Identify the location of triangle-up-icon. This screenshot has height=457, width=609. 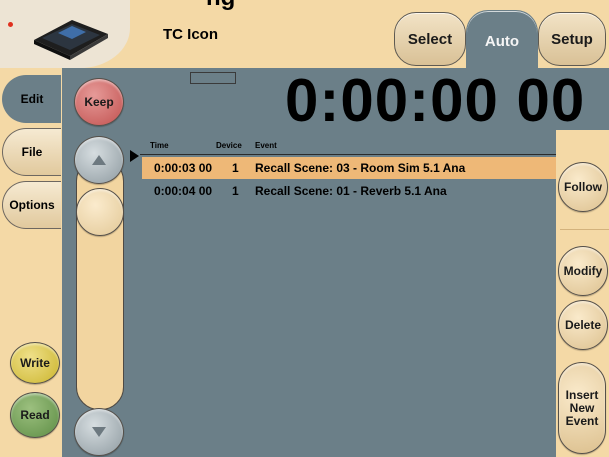
(99, 160).